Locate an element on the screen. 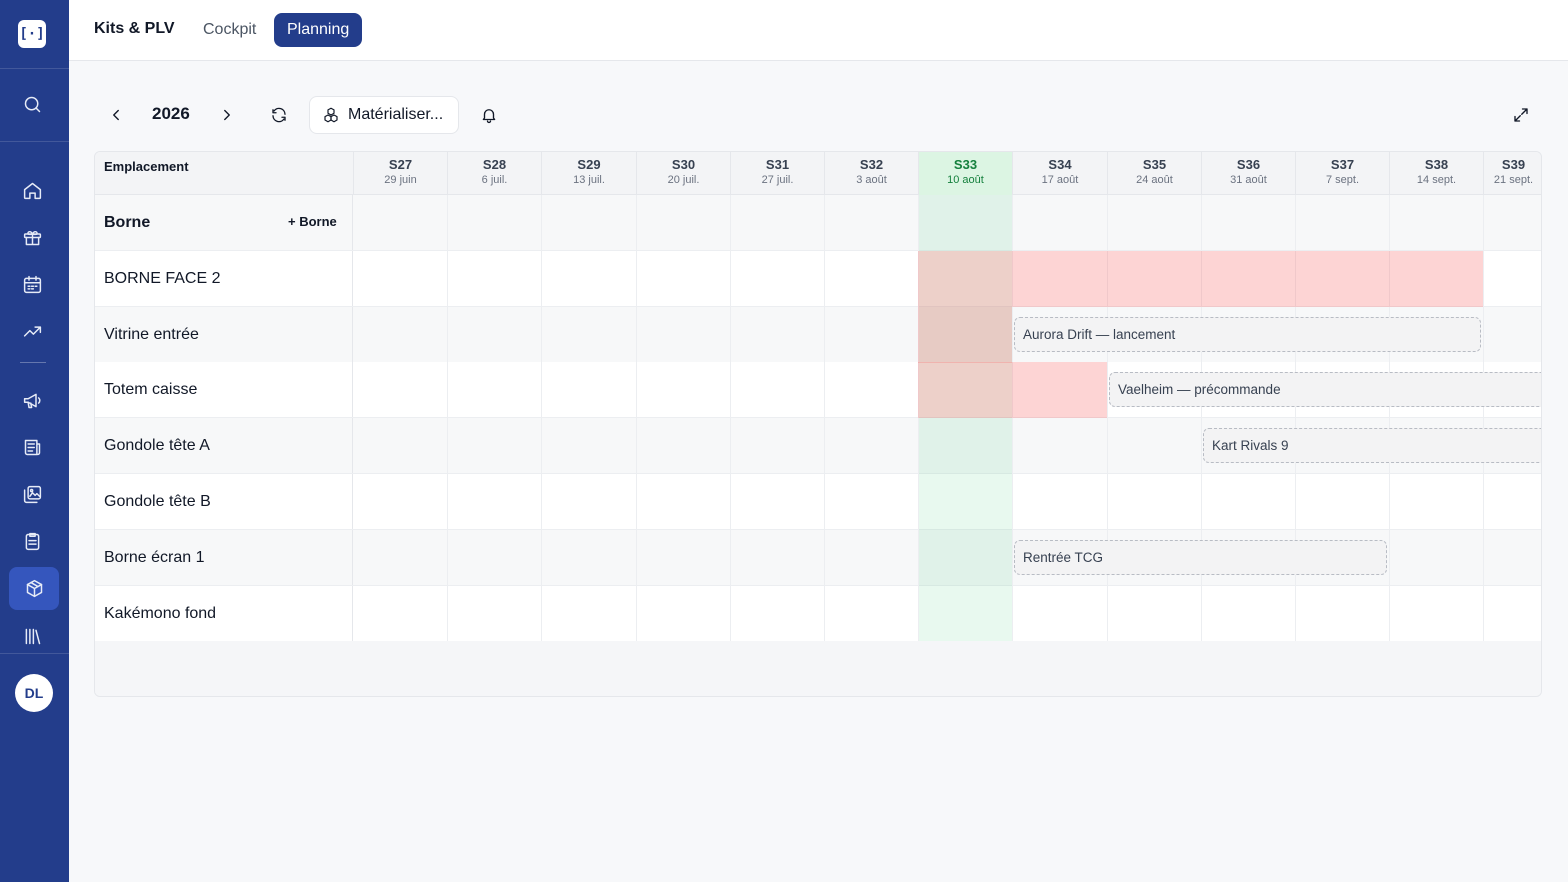 Image resolution: width=1568 pixels, height=882 pixels. top-bar: Kits & PLV Cockpit Planning is located at coordinates (818, 30).